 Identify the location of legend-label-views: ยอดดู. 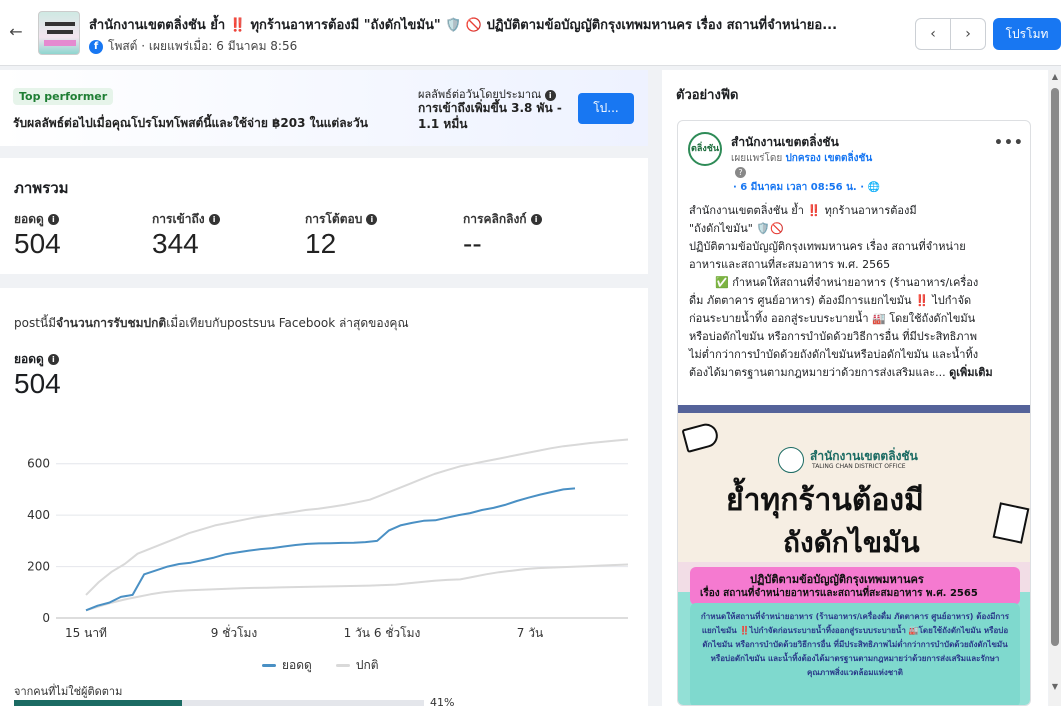
(297, 665).